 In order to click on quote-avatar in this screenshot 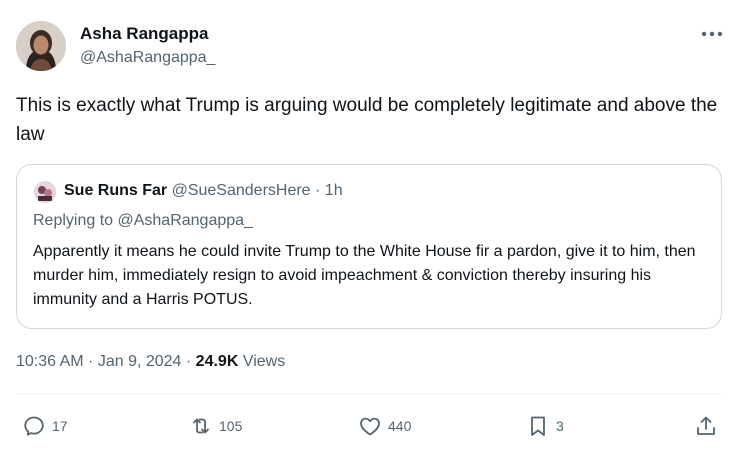, I will do `click(45, 192)`.